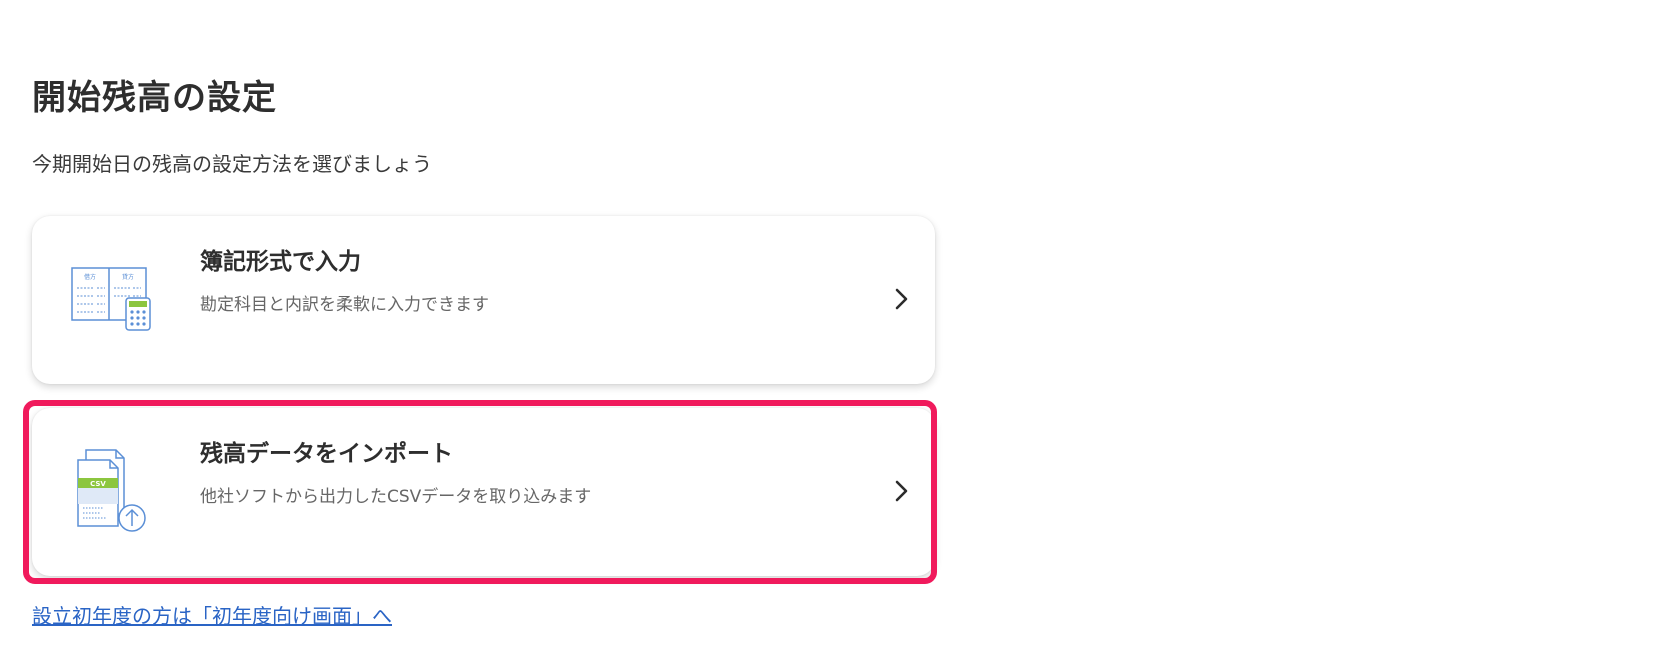 This screenshot has width=1675, height=662. I want to click on page-subtitle: 今期開始日の残高の設定方法を選びましょう, so click(232, 164).